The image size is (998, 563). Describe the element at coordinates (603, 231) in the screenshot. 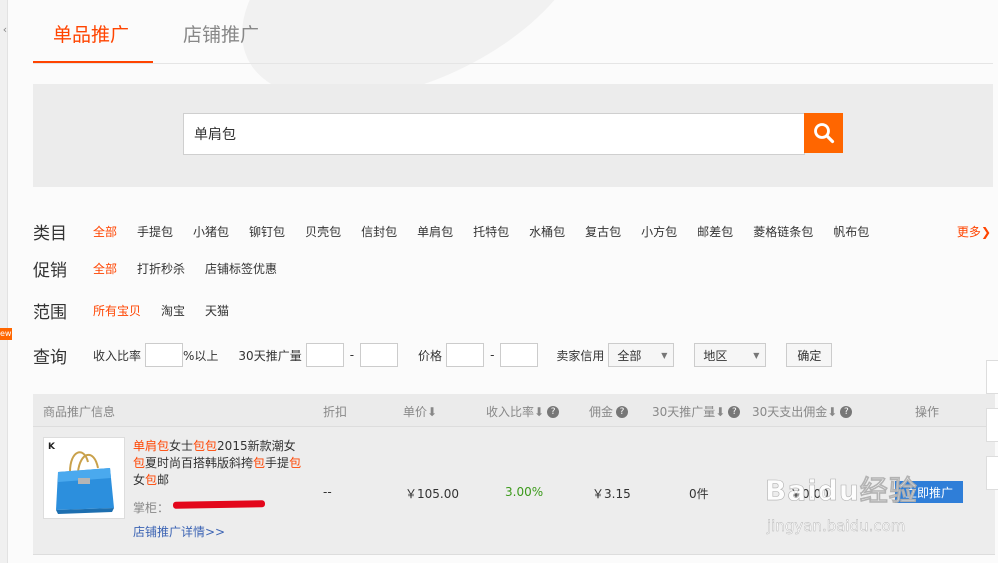

I see `category-option: 复古包` at that location.